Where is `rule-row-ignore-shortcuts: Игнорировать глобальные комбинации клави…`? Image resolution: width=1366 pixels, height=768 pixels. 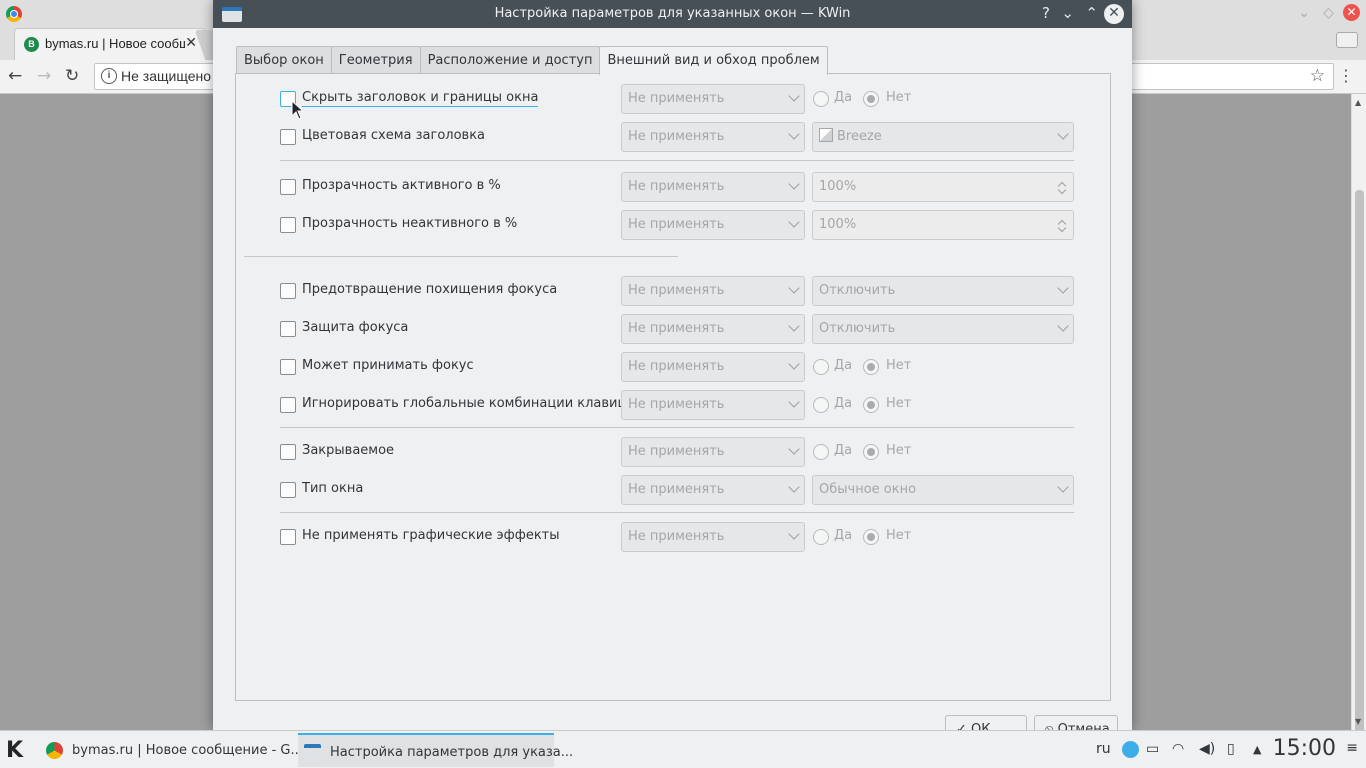 rule-row-ignore-shortcuts: Игнорировать глобальные комбинации клави… is located at coordinates (674, 405).